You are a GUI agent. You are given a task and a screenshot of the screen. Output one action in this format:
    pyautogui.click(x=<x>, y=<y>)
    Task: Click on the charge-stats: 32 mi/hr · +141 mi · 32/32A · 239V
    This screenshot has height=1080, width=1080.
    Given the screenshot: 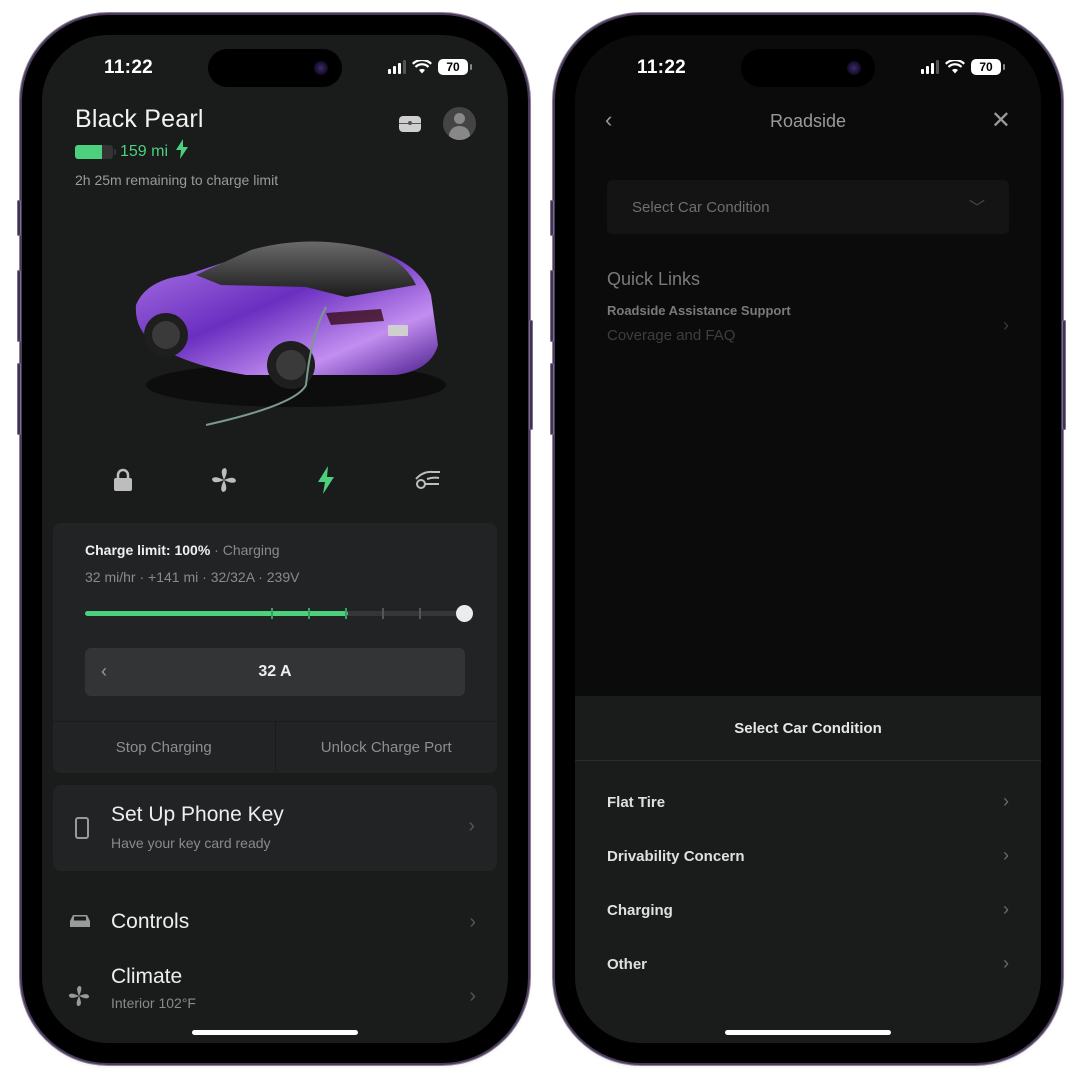 What is the action you would take?
    pyautogui.click(x=192, y=577)
    